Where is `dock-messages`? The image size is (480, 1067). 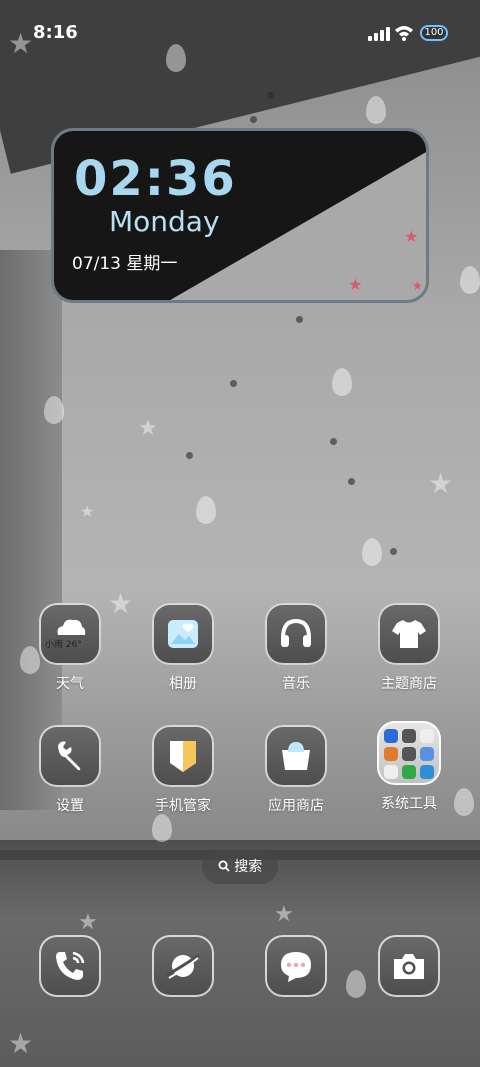
dock-messages is located at coordinates (296, 966).